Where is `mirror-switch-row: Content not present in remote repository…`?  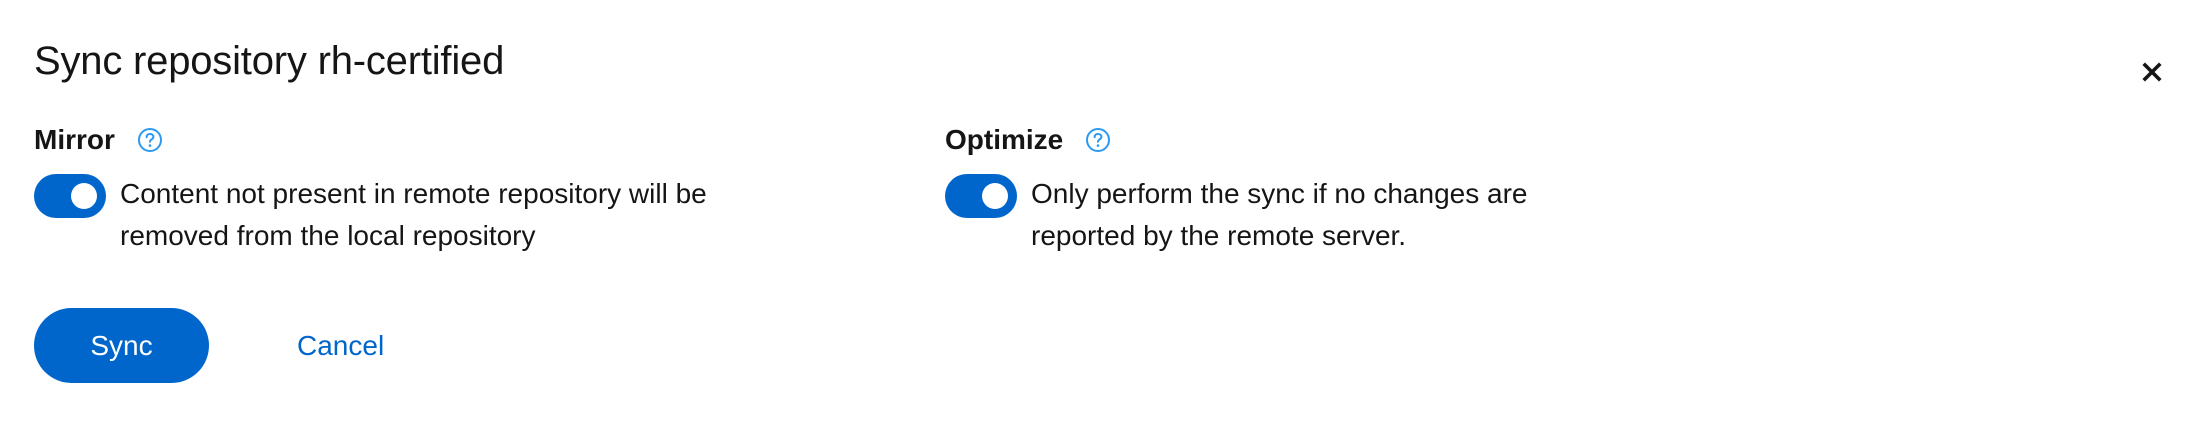 mirror-switch-row: Content not present in remote repository… is located at coordinates (370, 215).